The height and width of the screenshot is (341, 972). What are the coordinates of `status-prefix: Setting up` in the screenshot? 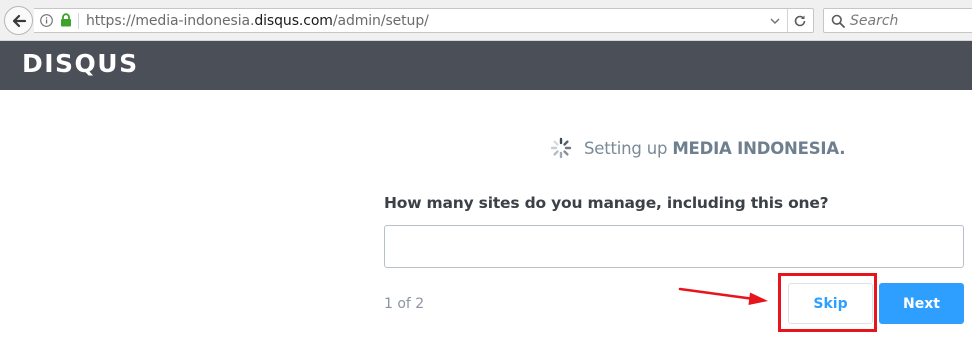 It's located at (628, 148).